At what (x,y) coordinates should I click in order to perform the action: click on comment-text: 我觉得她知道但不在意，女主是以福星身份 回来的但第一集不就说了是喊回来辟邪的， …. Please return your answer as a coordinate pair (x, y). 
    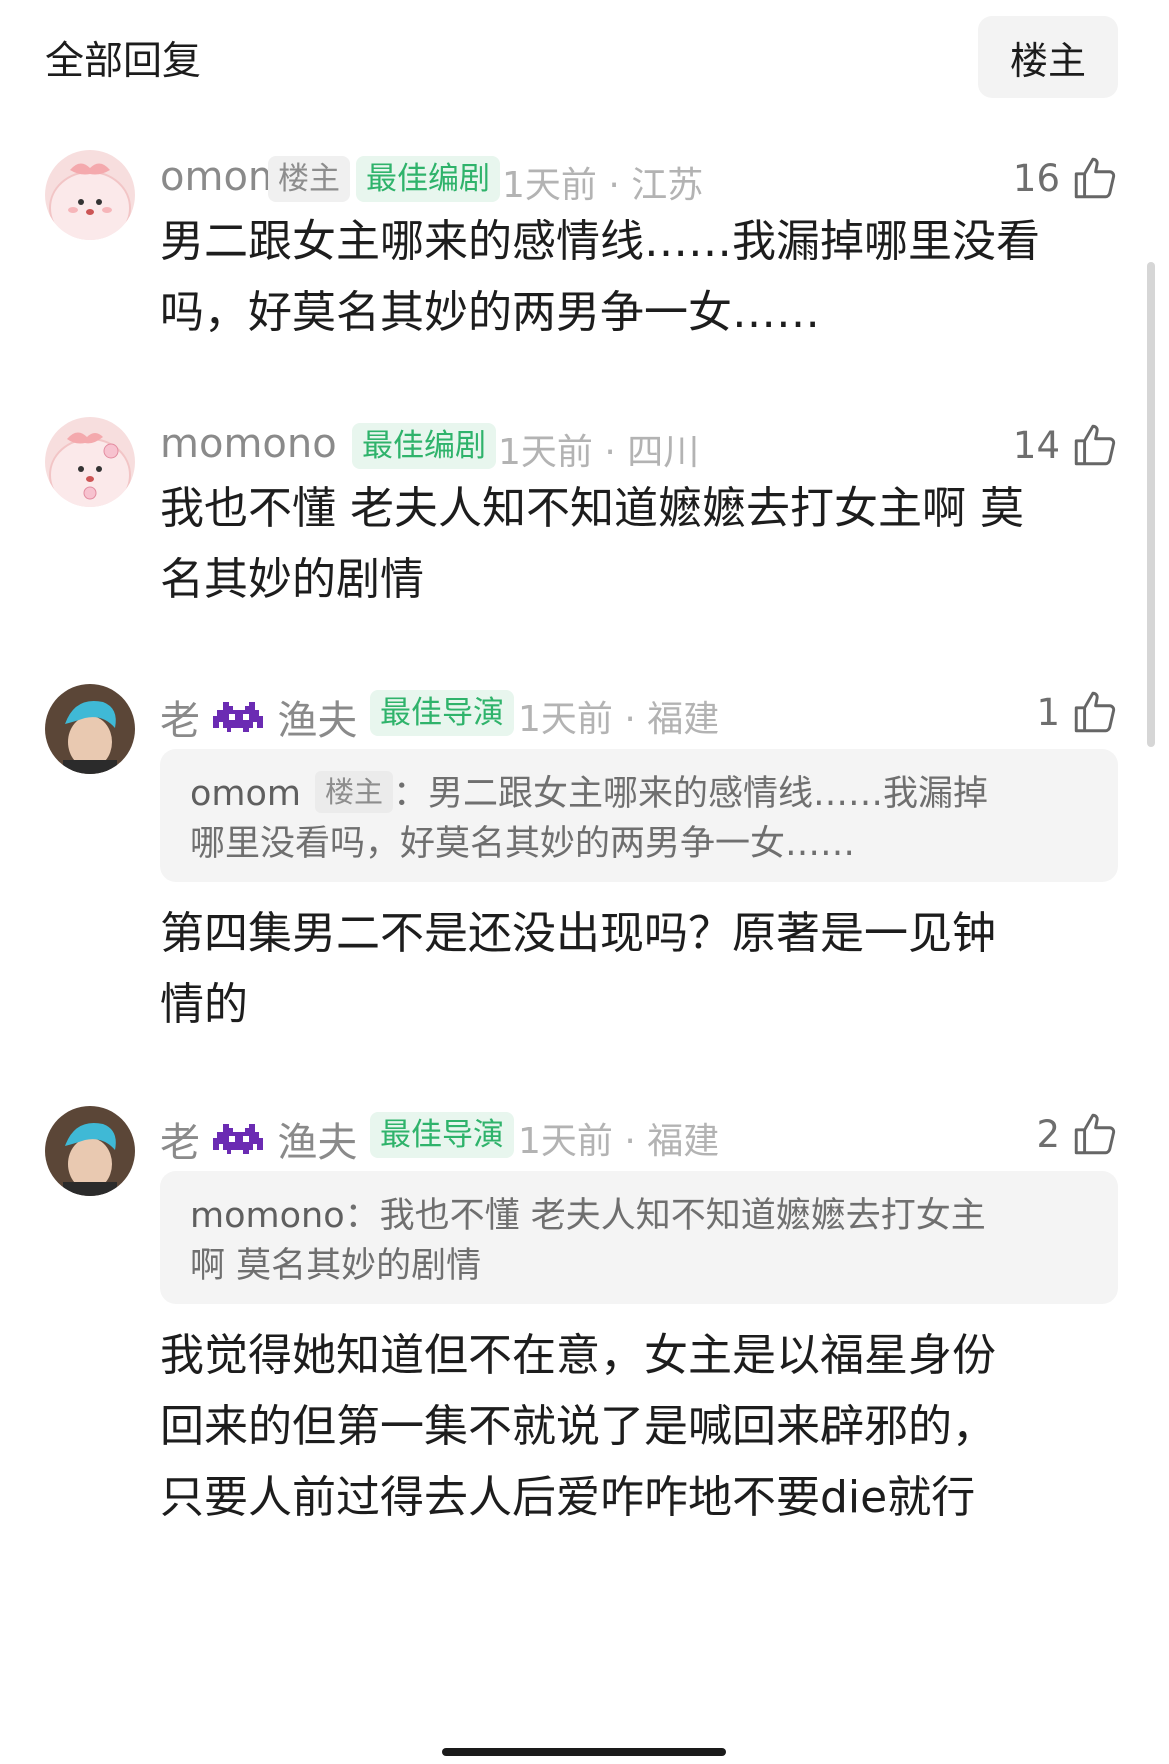
    Looking at the image, I should click on (640, 1426).